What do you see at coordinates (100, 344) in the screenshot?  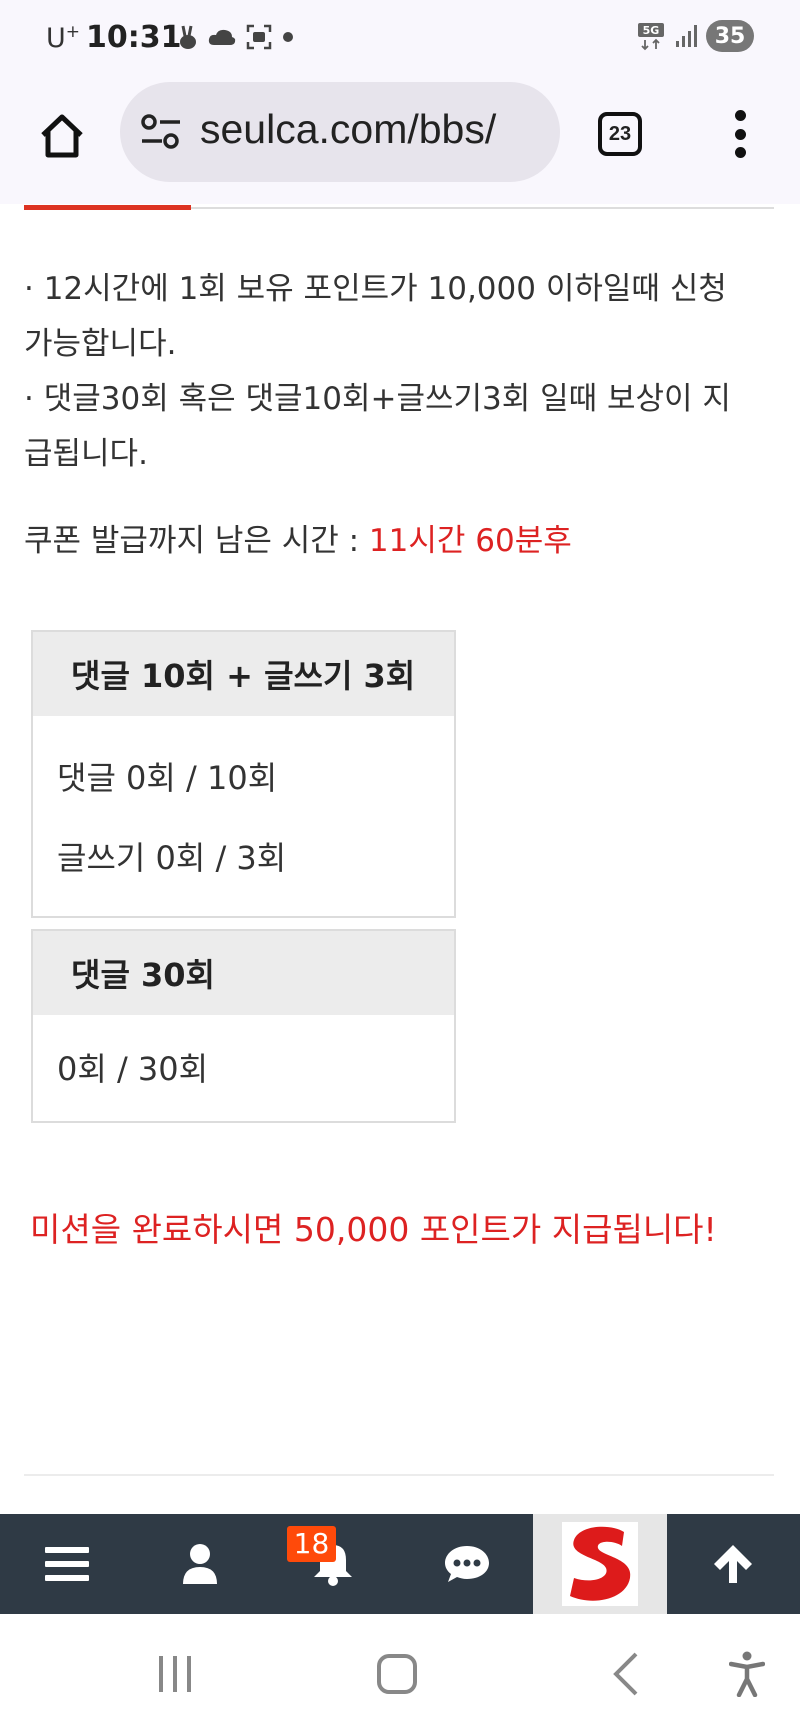 I see `rule-line: 가능합니다.` at bounding box center [100, 344].